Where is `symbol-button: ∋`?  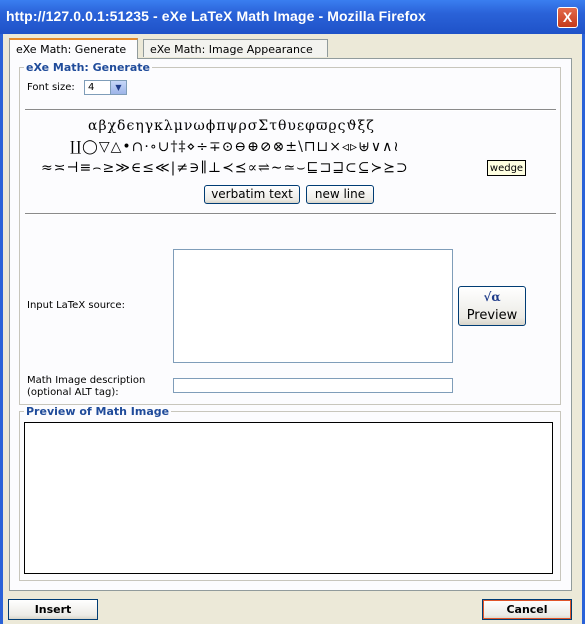
symbol-button: ∋ is located at coordinates (194, 168).